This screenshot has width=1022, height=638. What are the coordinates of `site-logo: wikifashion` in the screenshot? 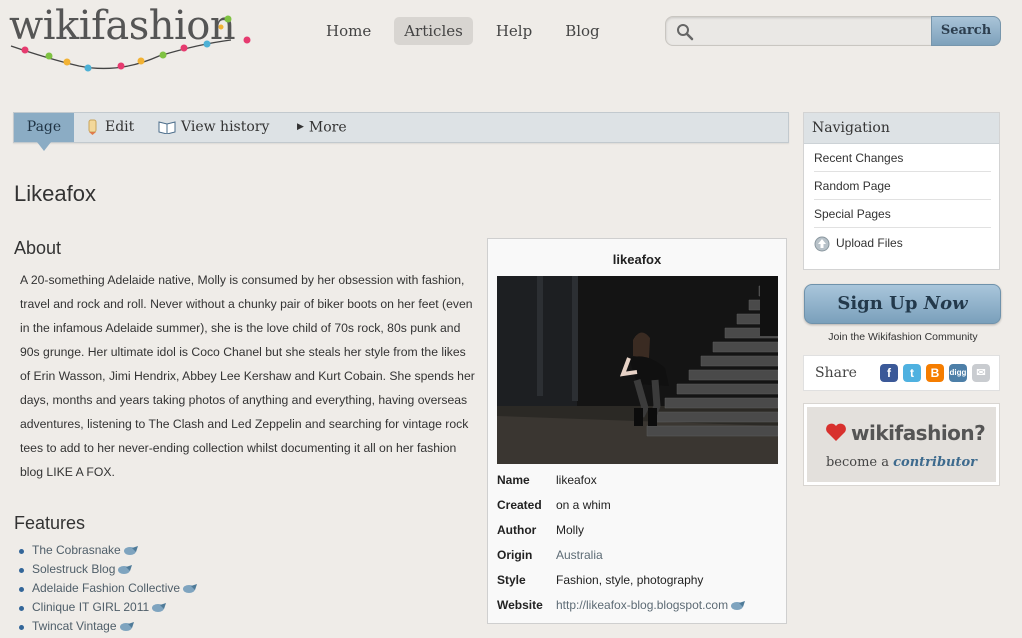 It's located at (134, 39).